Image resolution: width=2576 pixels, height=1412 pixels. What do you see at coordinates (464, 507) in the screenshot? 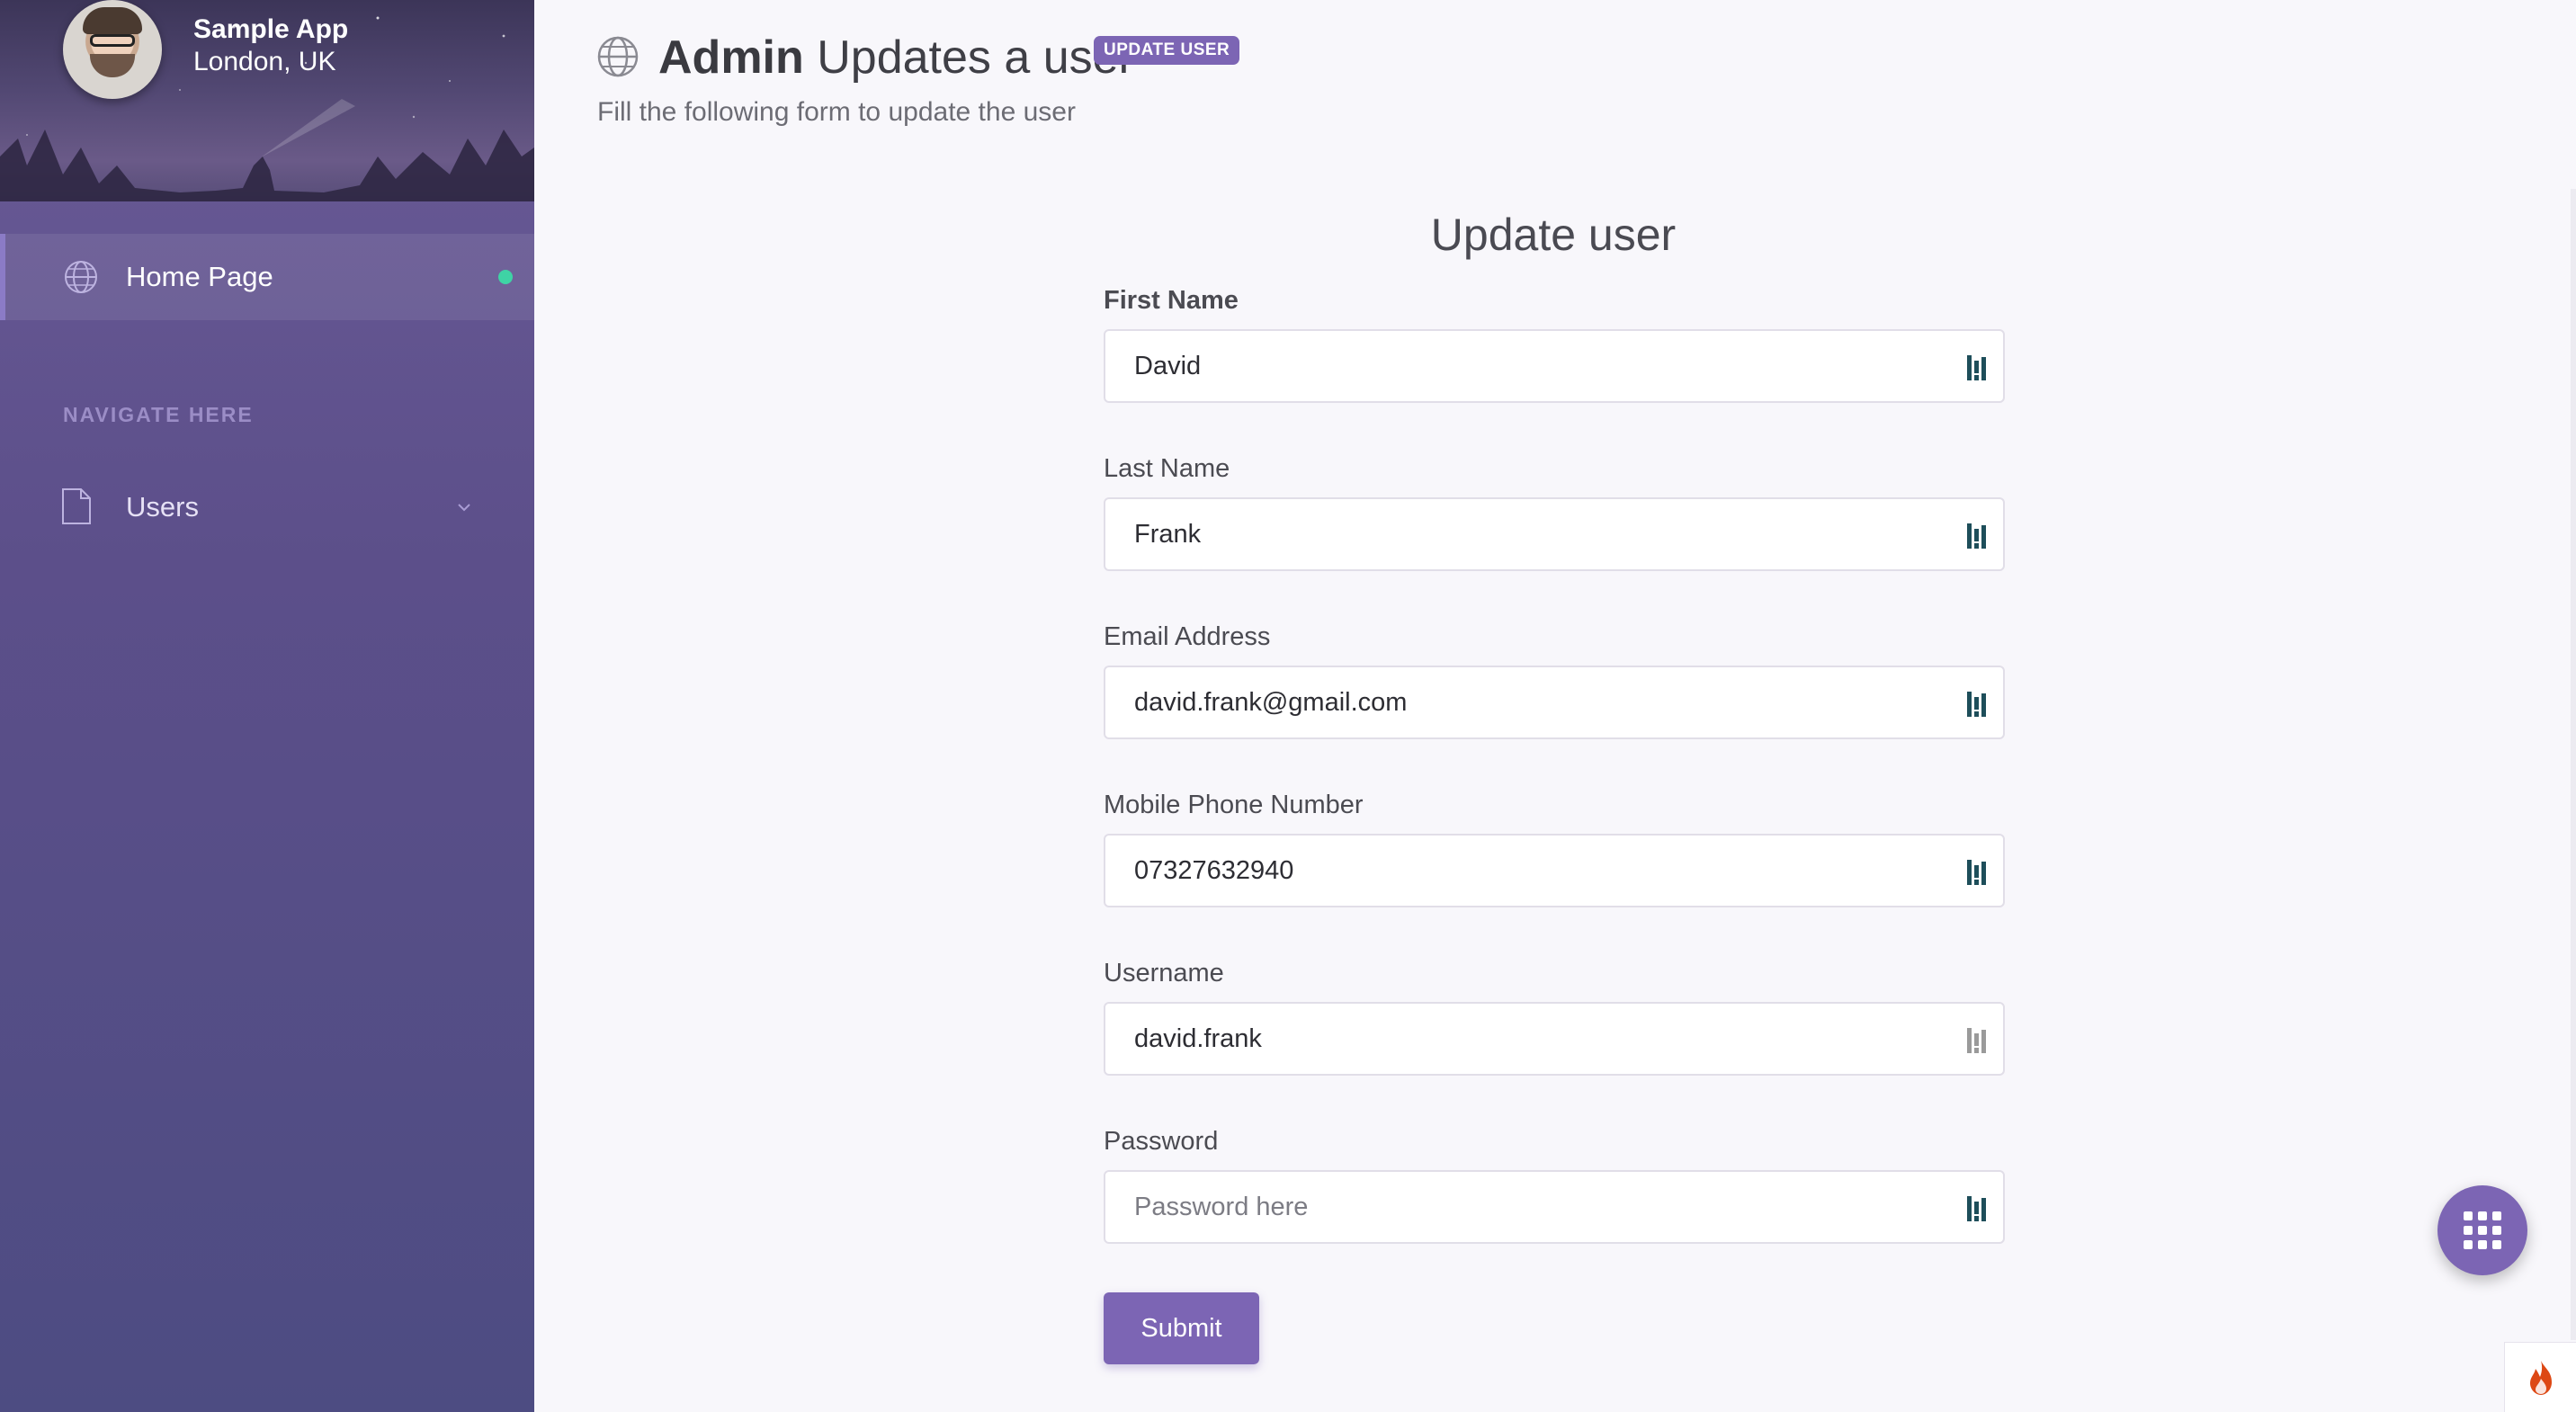
I see `chevron-down-icon` at bounding box center [464, 507].